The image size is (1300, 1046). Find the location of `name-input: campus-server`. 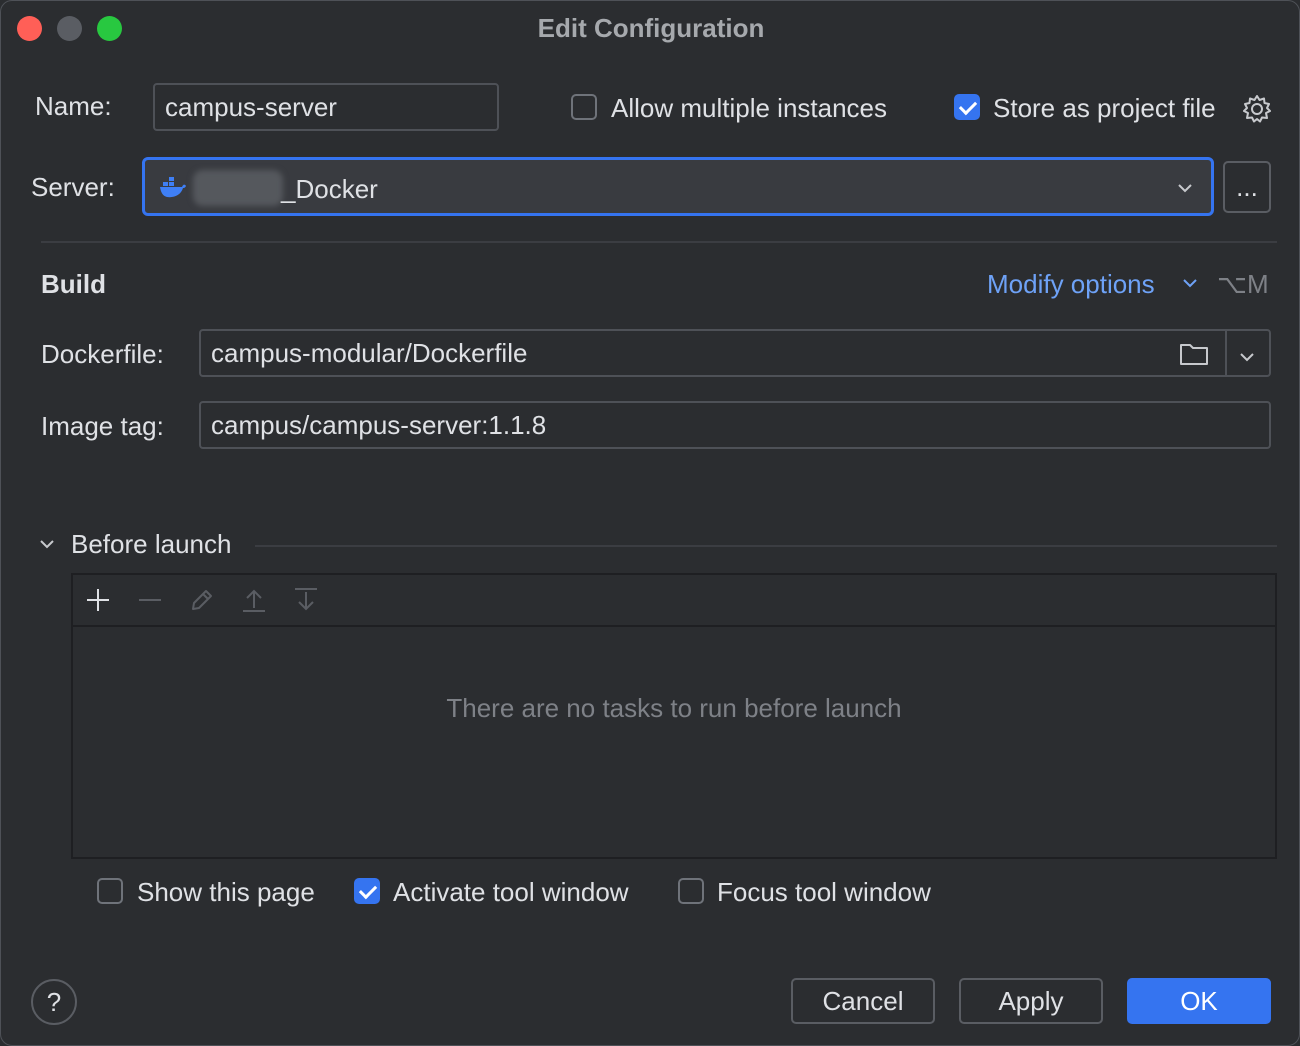

name-input: campus-server is located at coordinates (326, 107).